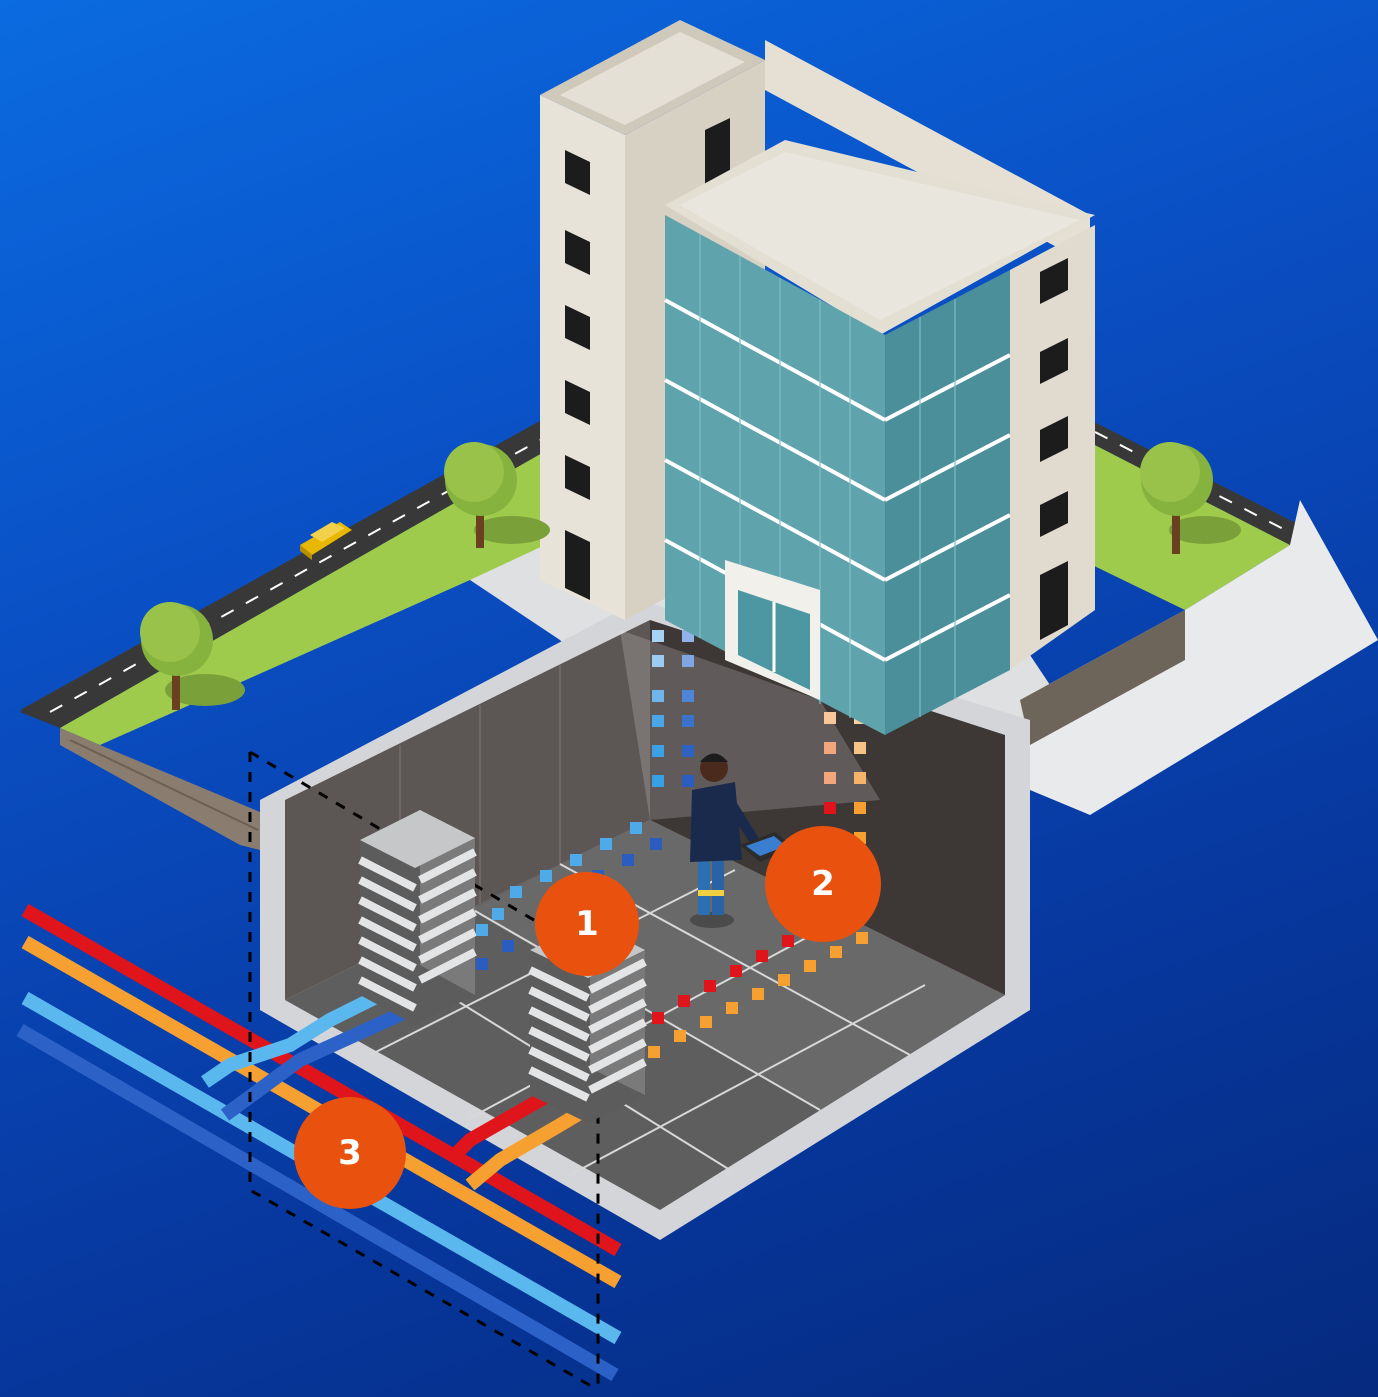 Image resolution: width=1378 pixels, height=1397 pixels. I want to click on badge-3: 3, so click(350, 1153).